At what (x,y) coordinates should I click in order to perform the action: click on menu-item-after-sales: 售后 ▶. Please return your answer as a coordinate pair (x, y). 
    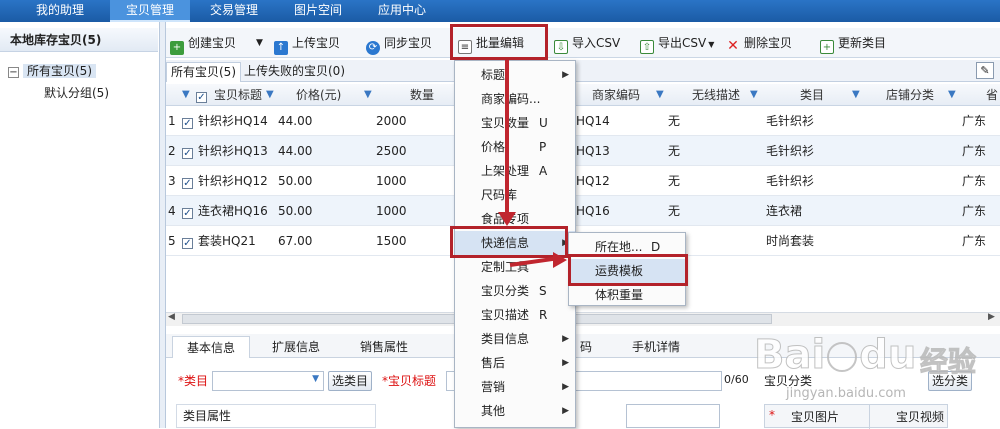
    Looking at the image, I should click on (515, 363).